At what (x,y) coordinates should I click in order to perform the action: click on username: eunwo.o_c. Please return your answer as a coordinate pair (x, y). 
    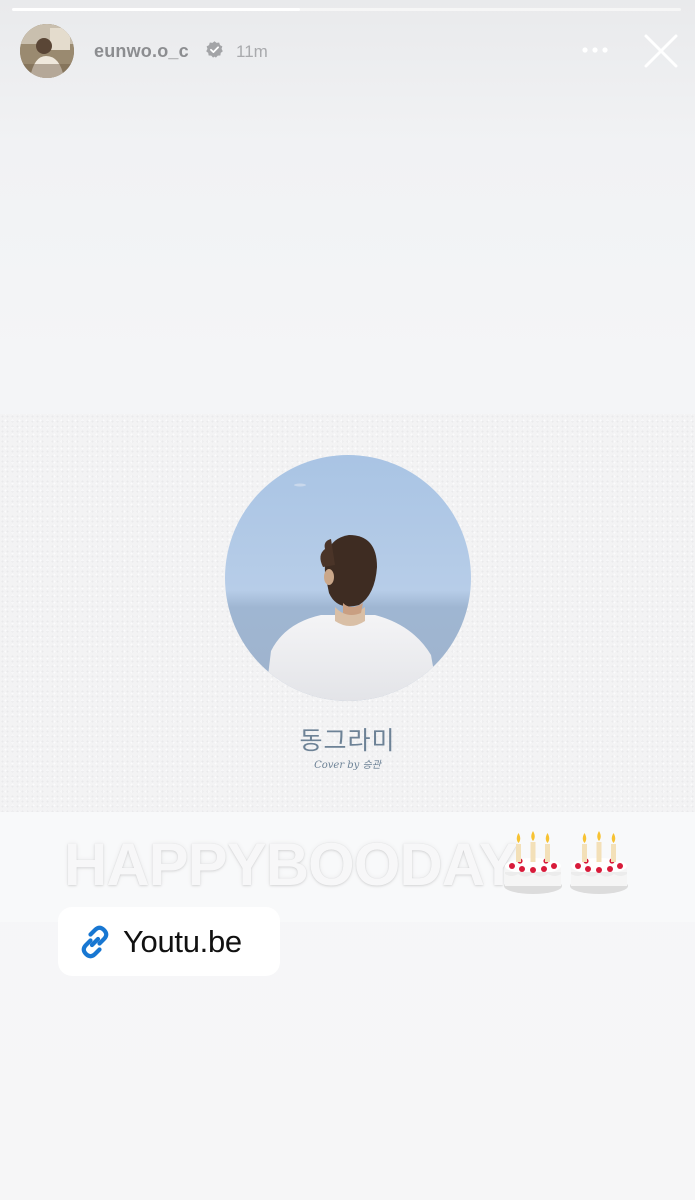
    Looking at the image, I should click on (141, 51).